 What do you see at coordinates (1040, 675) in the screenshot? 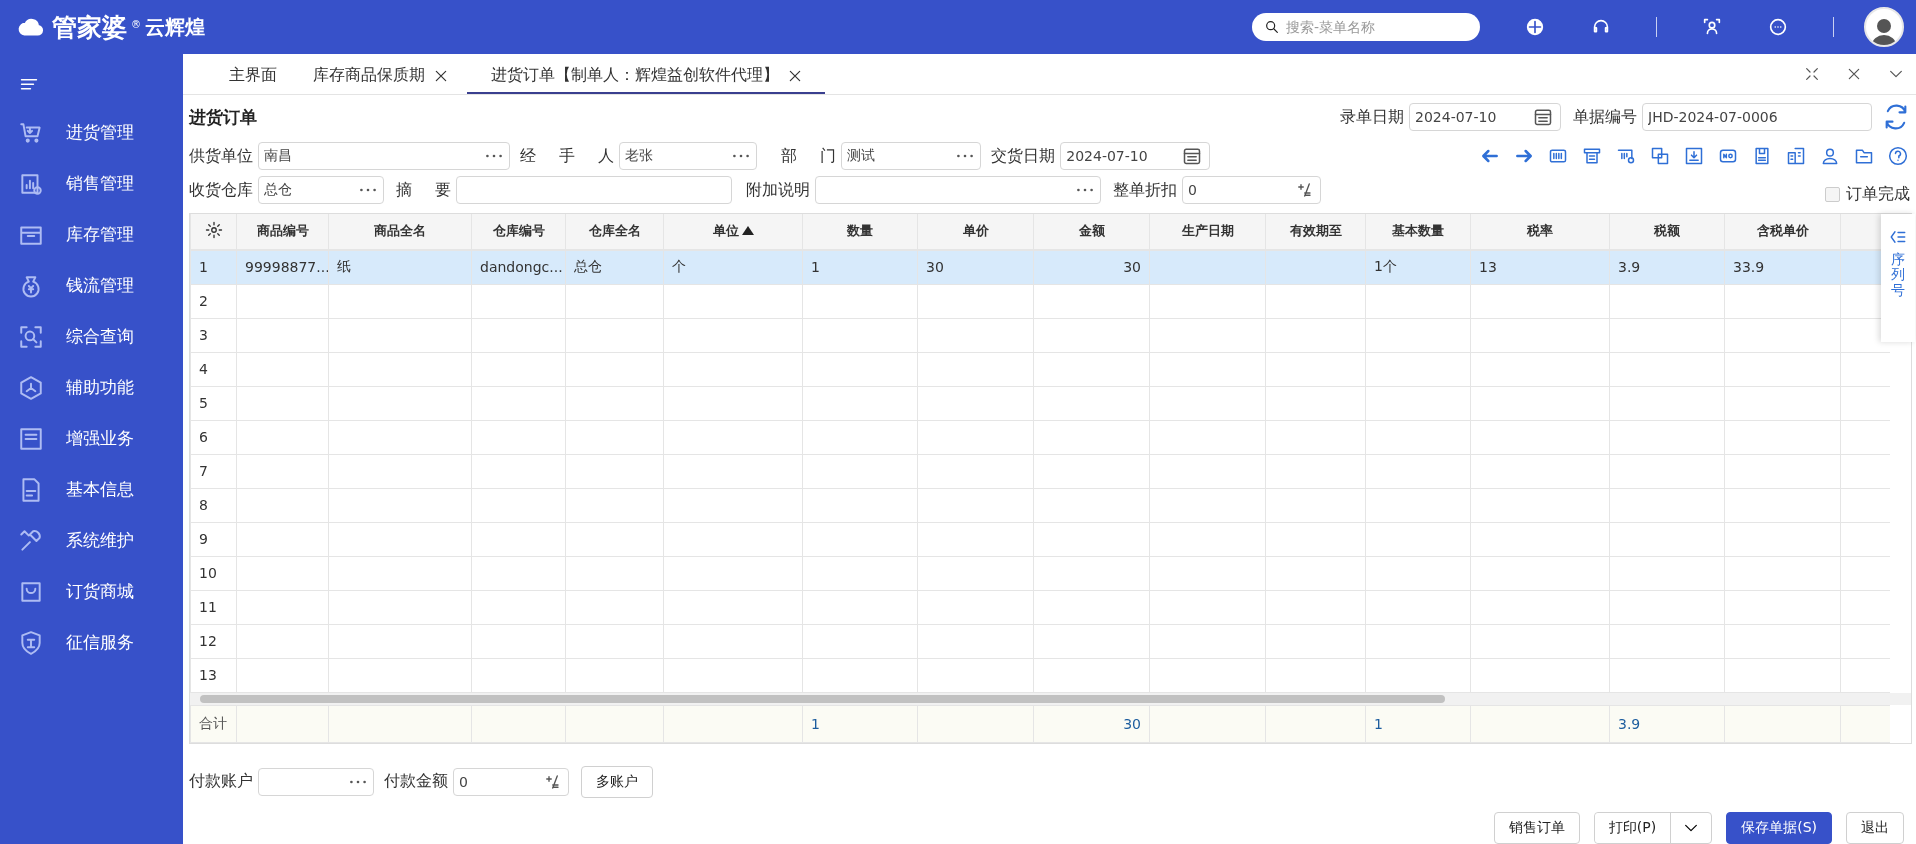
I see `table-row: 13` at bounding box center [1040, 675].